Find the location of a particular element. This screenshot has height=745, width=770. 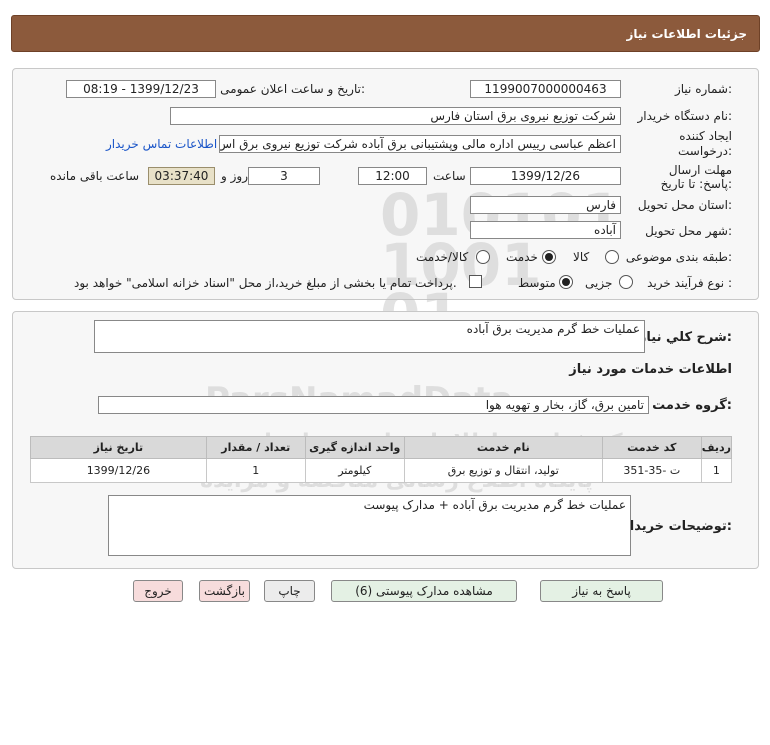

announce-date-field: 1399/12/23 - 08:19 is located at coordinates (141, 89).